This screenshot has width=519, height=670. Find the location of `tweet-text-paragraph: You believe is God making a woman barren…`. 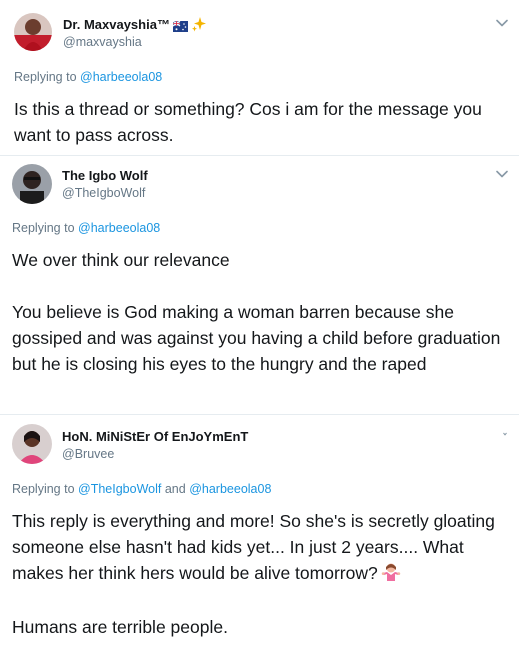

tweet-text-paragraph: You believe is God making a woman barren… is located at coordinates (256, 338).